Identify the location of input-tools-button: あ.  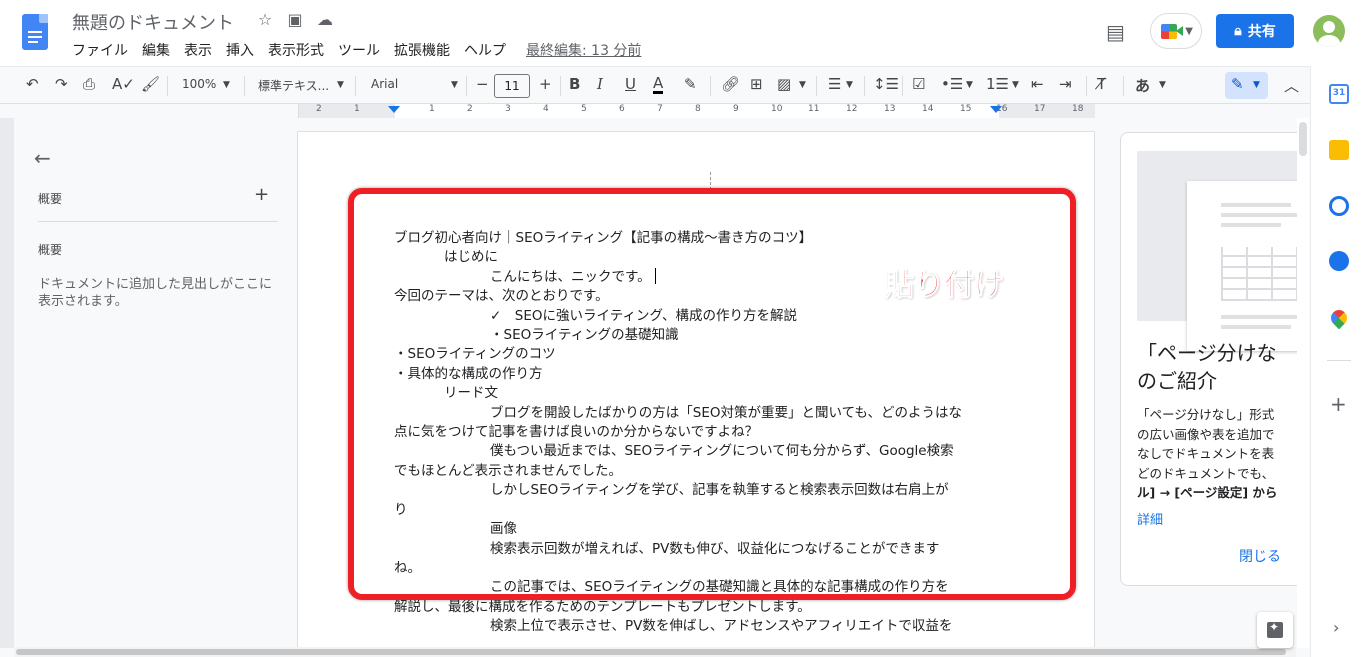
(1142, 85).